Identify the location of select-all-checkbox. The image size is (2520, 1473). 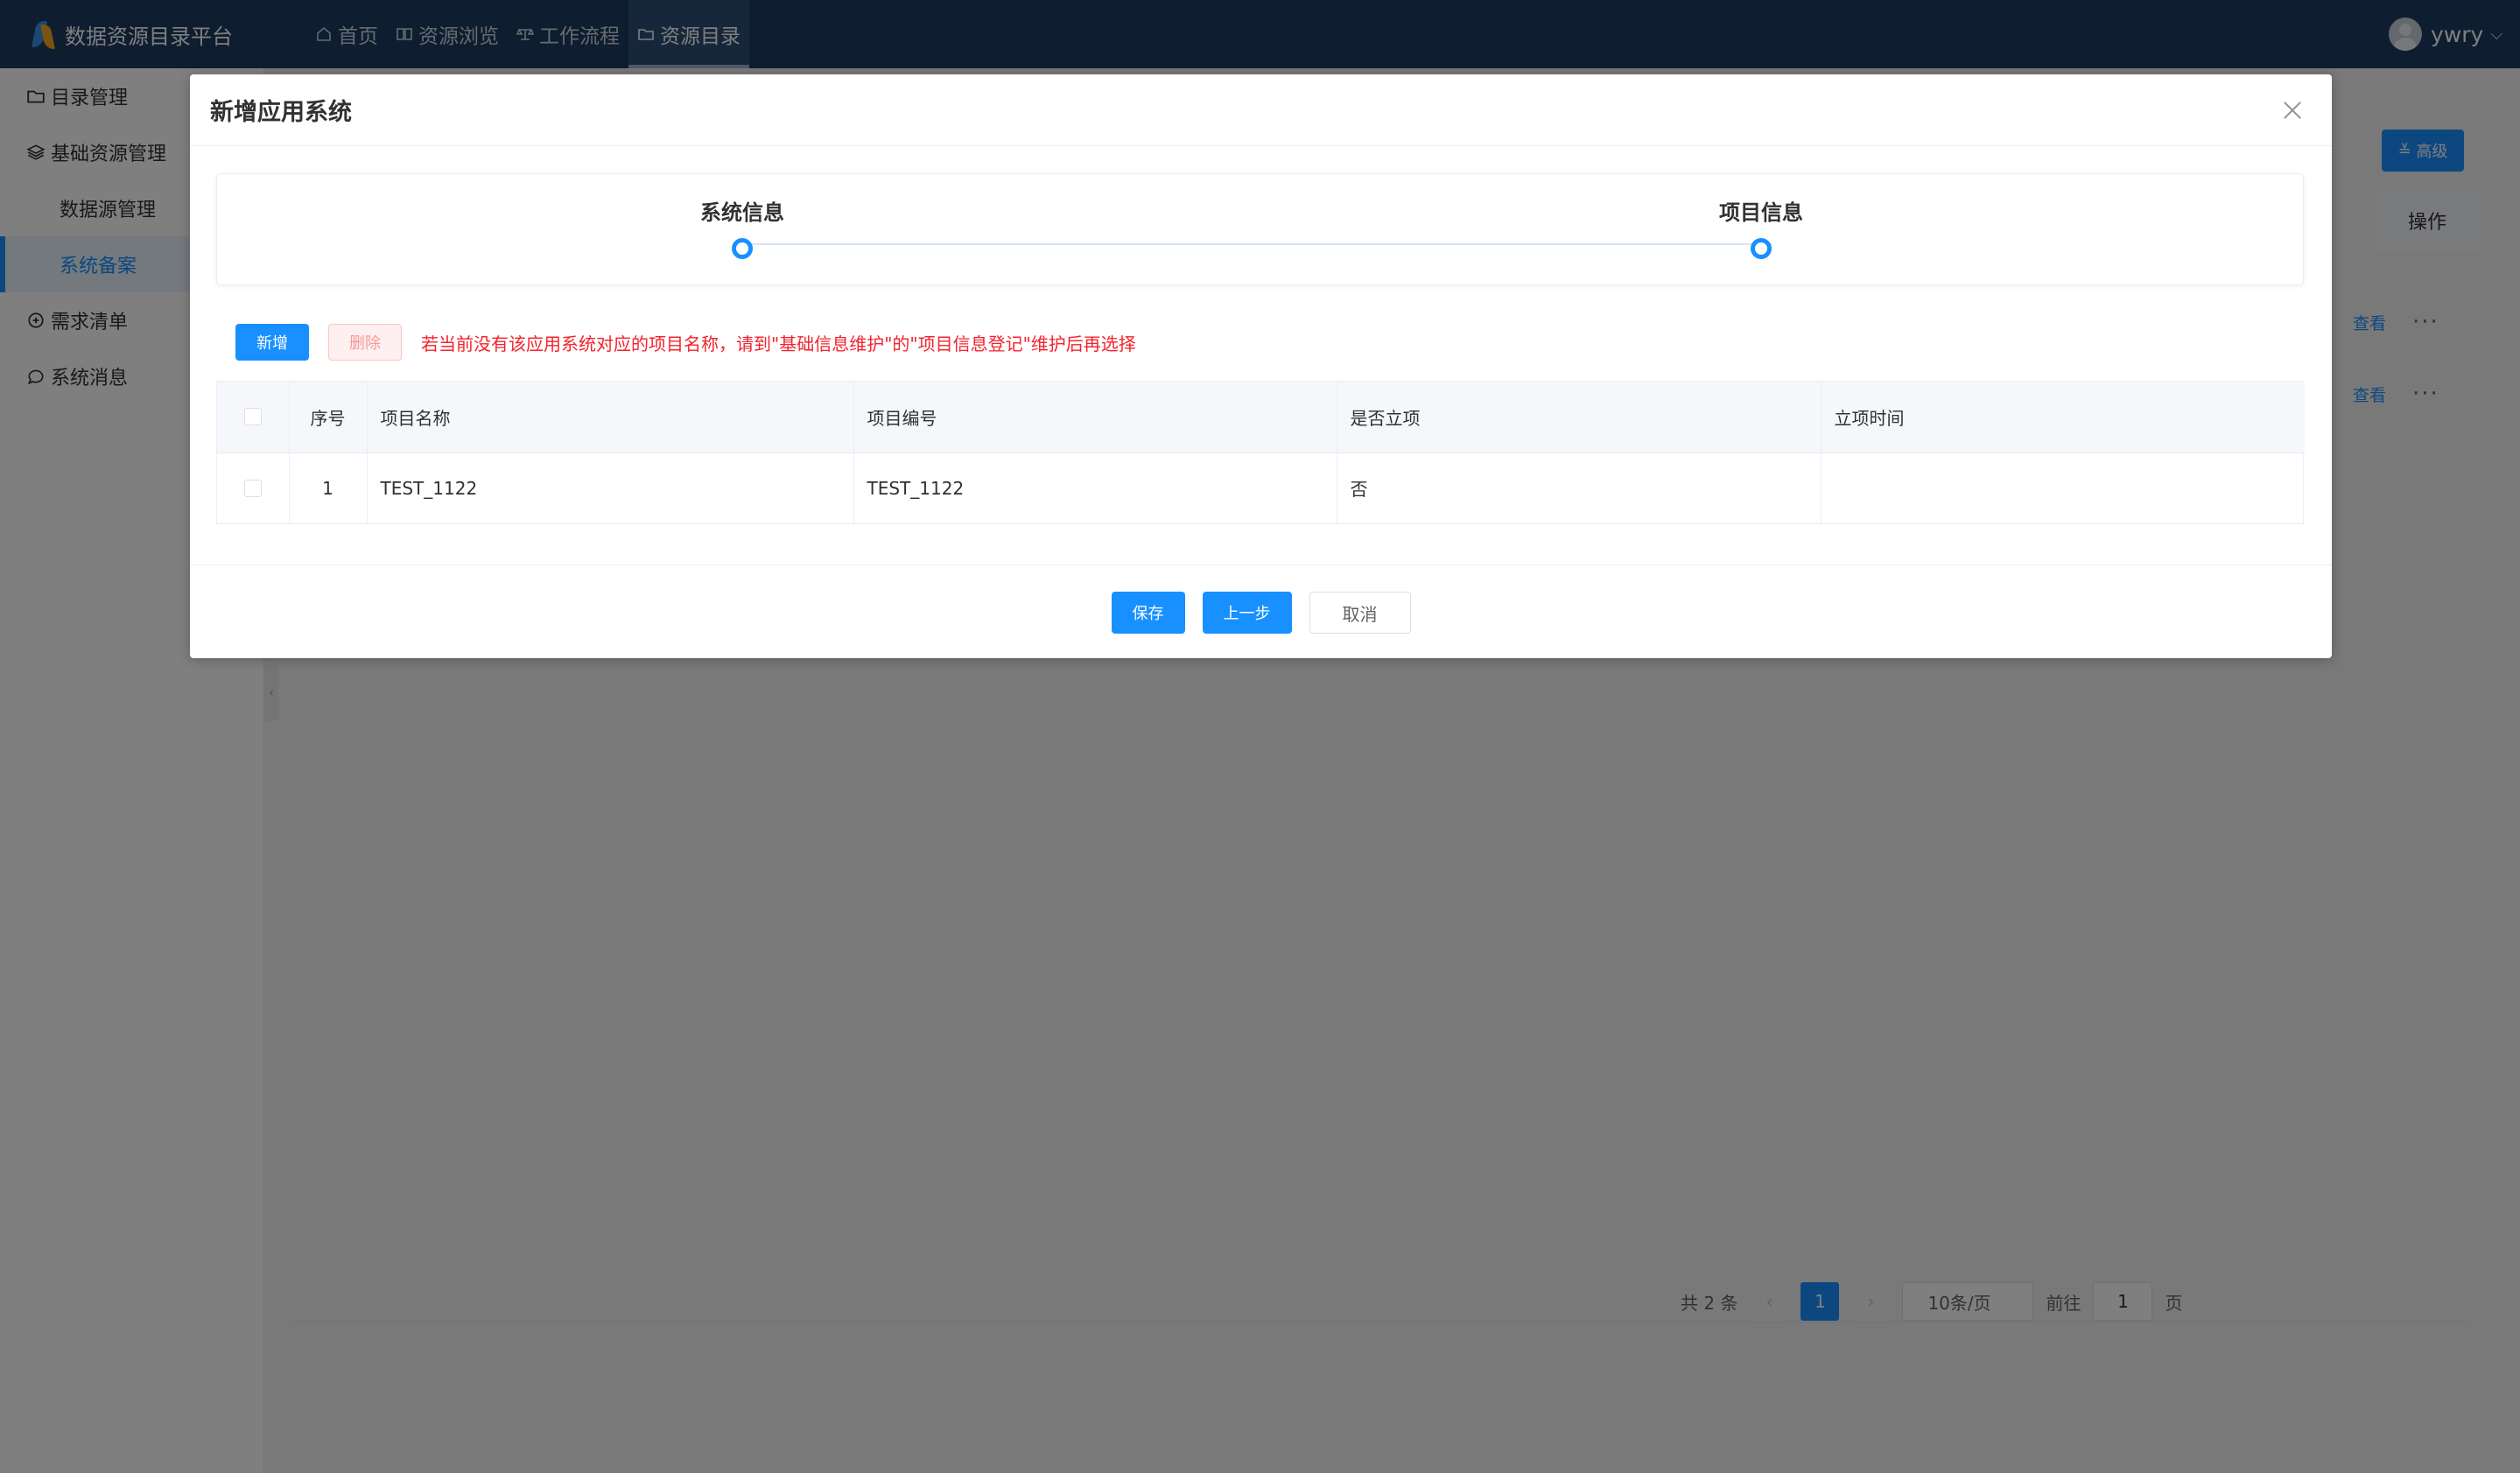
(252, 417).